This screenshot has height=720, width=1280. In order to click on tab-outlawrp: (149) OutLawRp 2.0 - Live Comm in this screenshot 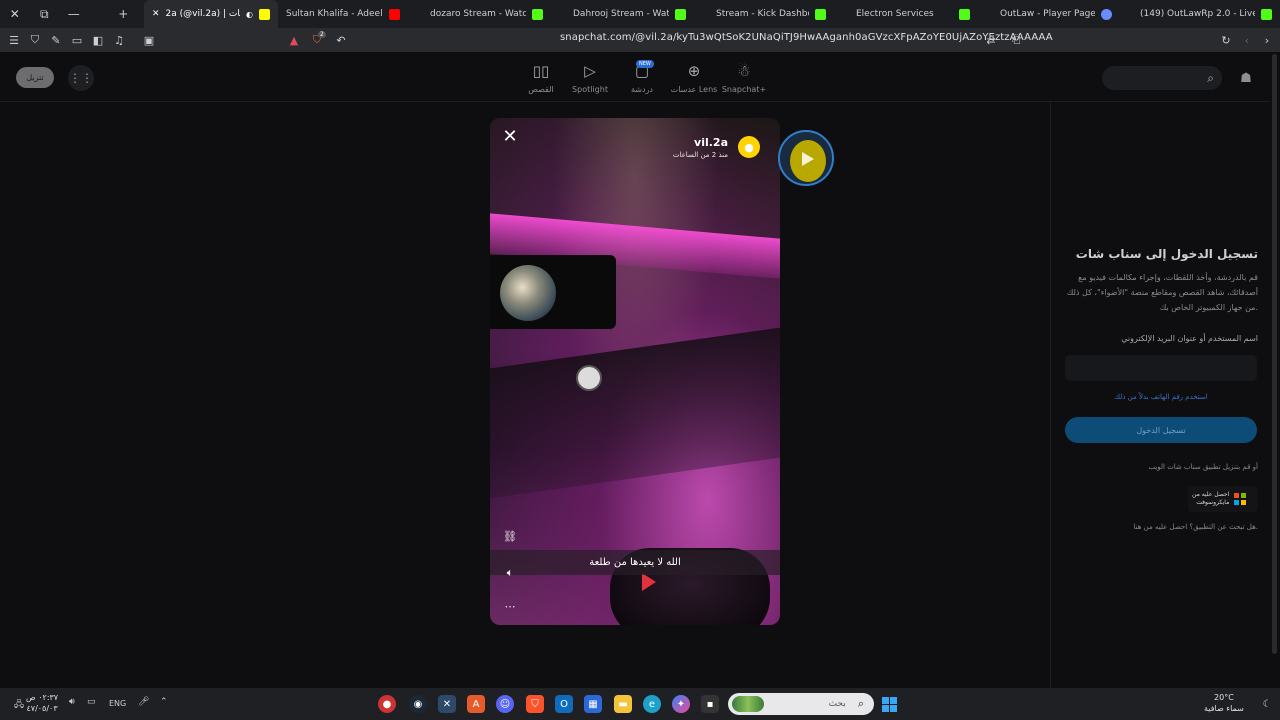, I will do `click(1200, 14)`.